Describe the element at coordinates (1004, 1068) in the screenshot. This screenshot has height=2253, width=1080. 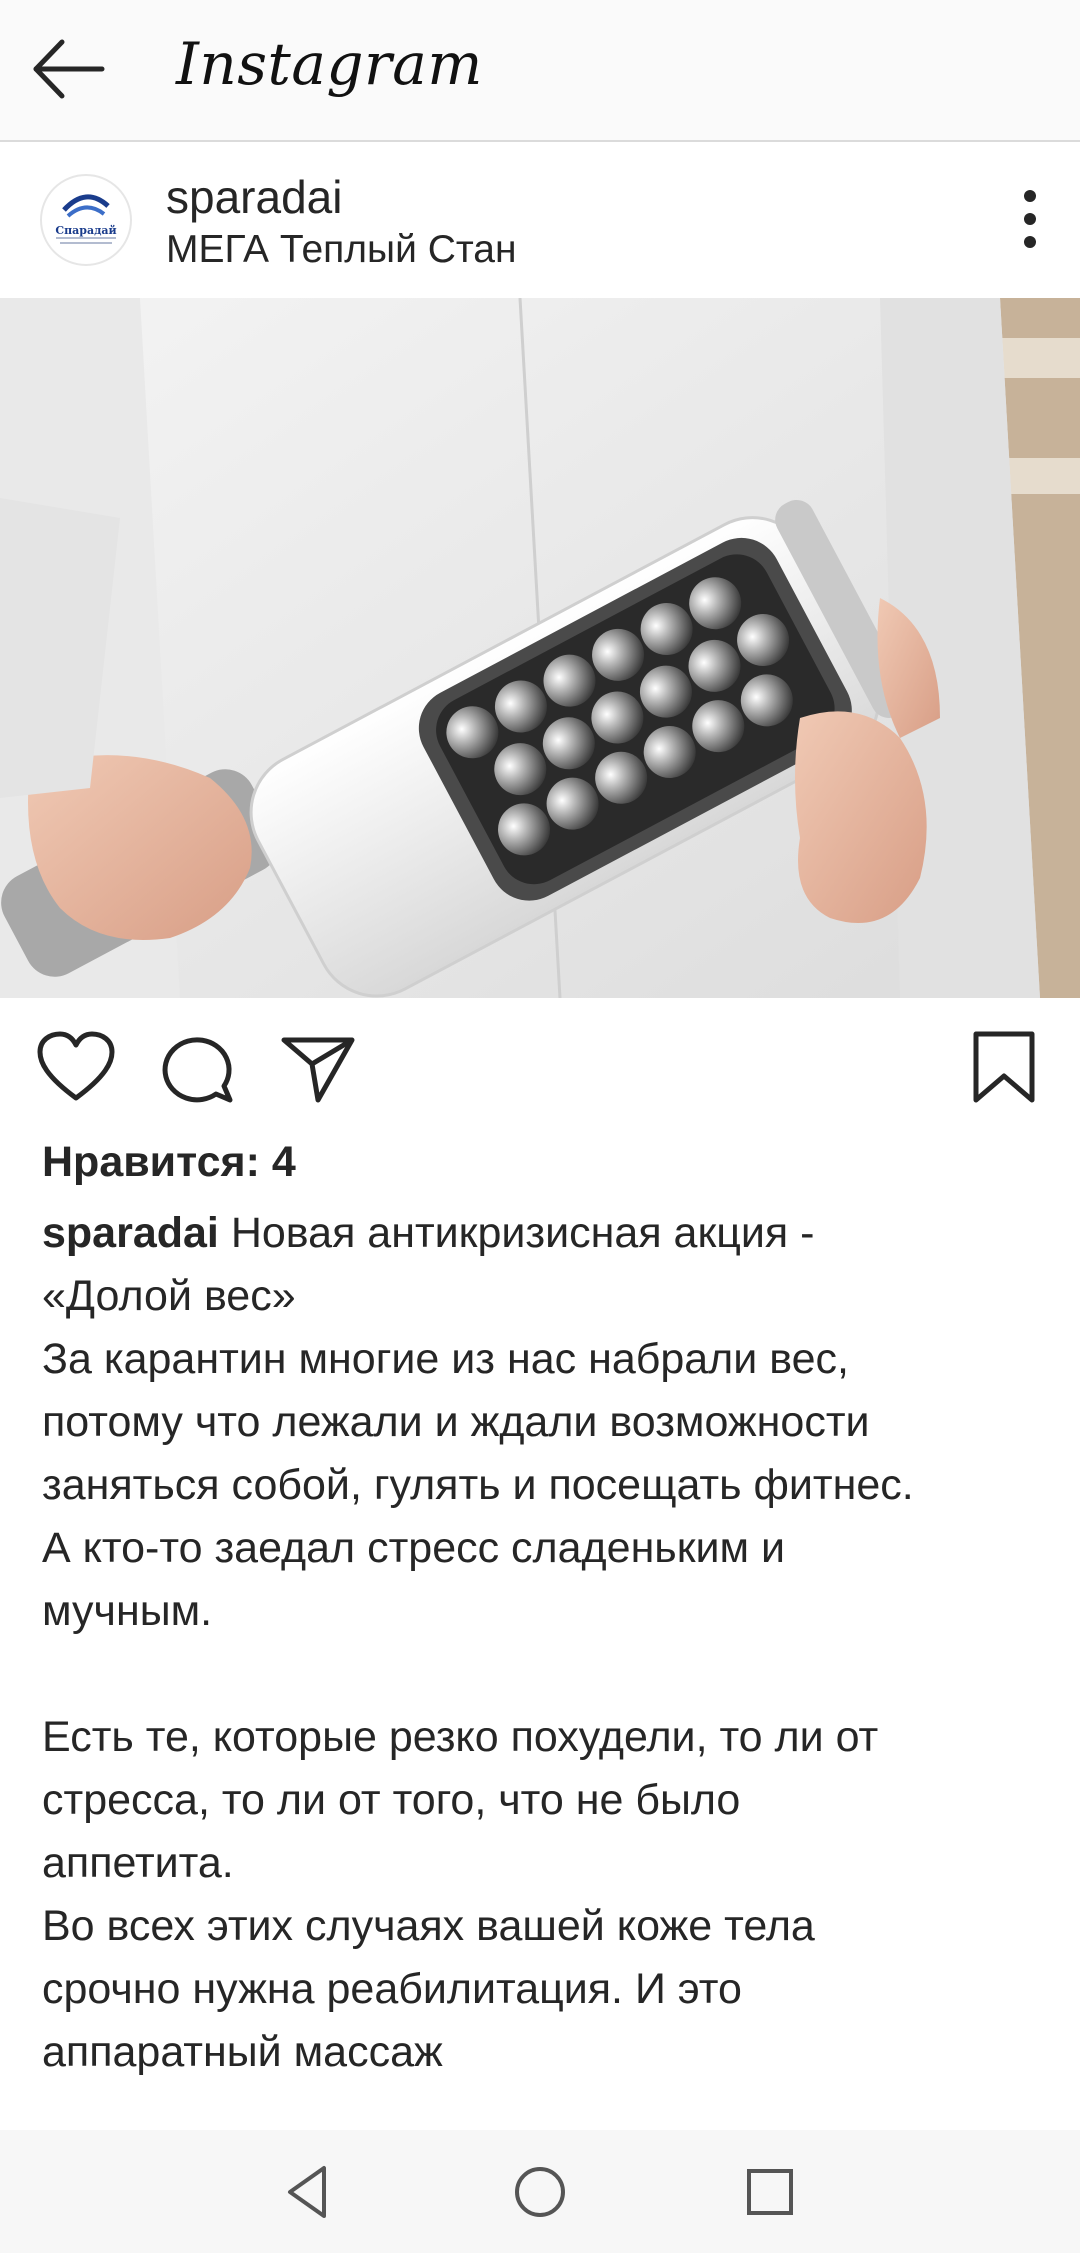
I see `bookmark-icon` at that location.